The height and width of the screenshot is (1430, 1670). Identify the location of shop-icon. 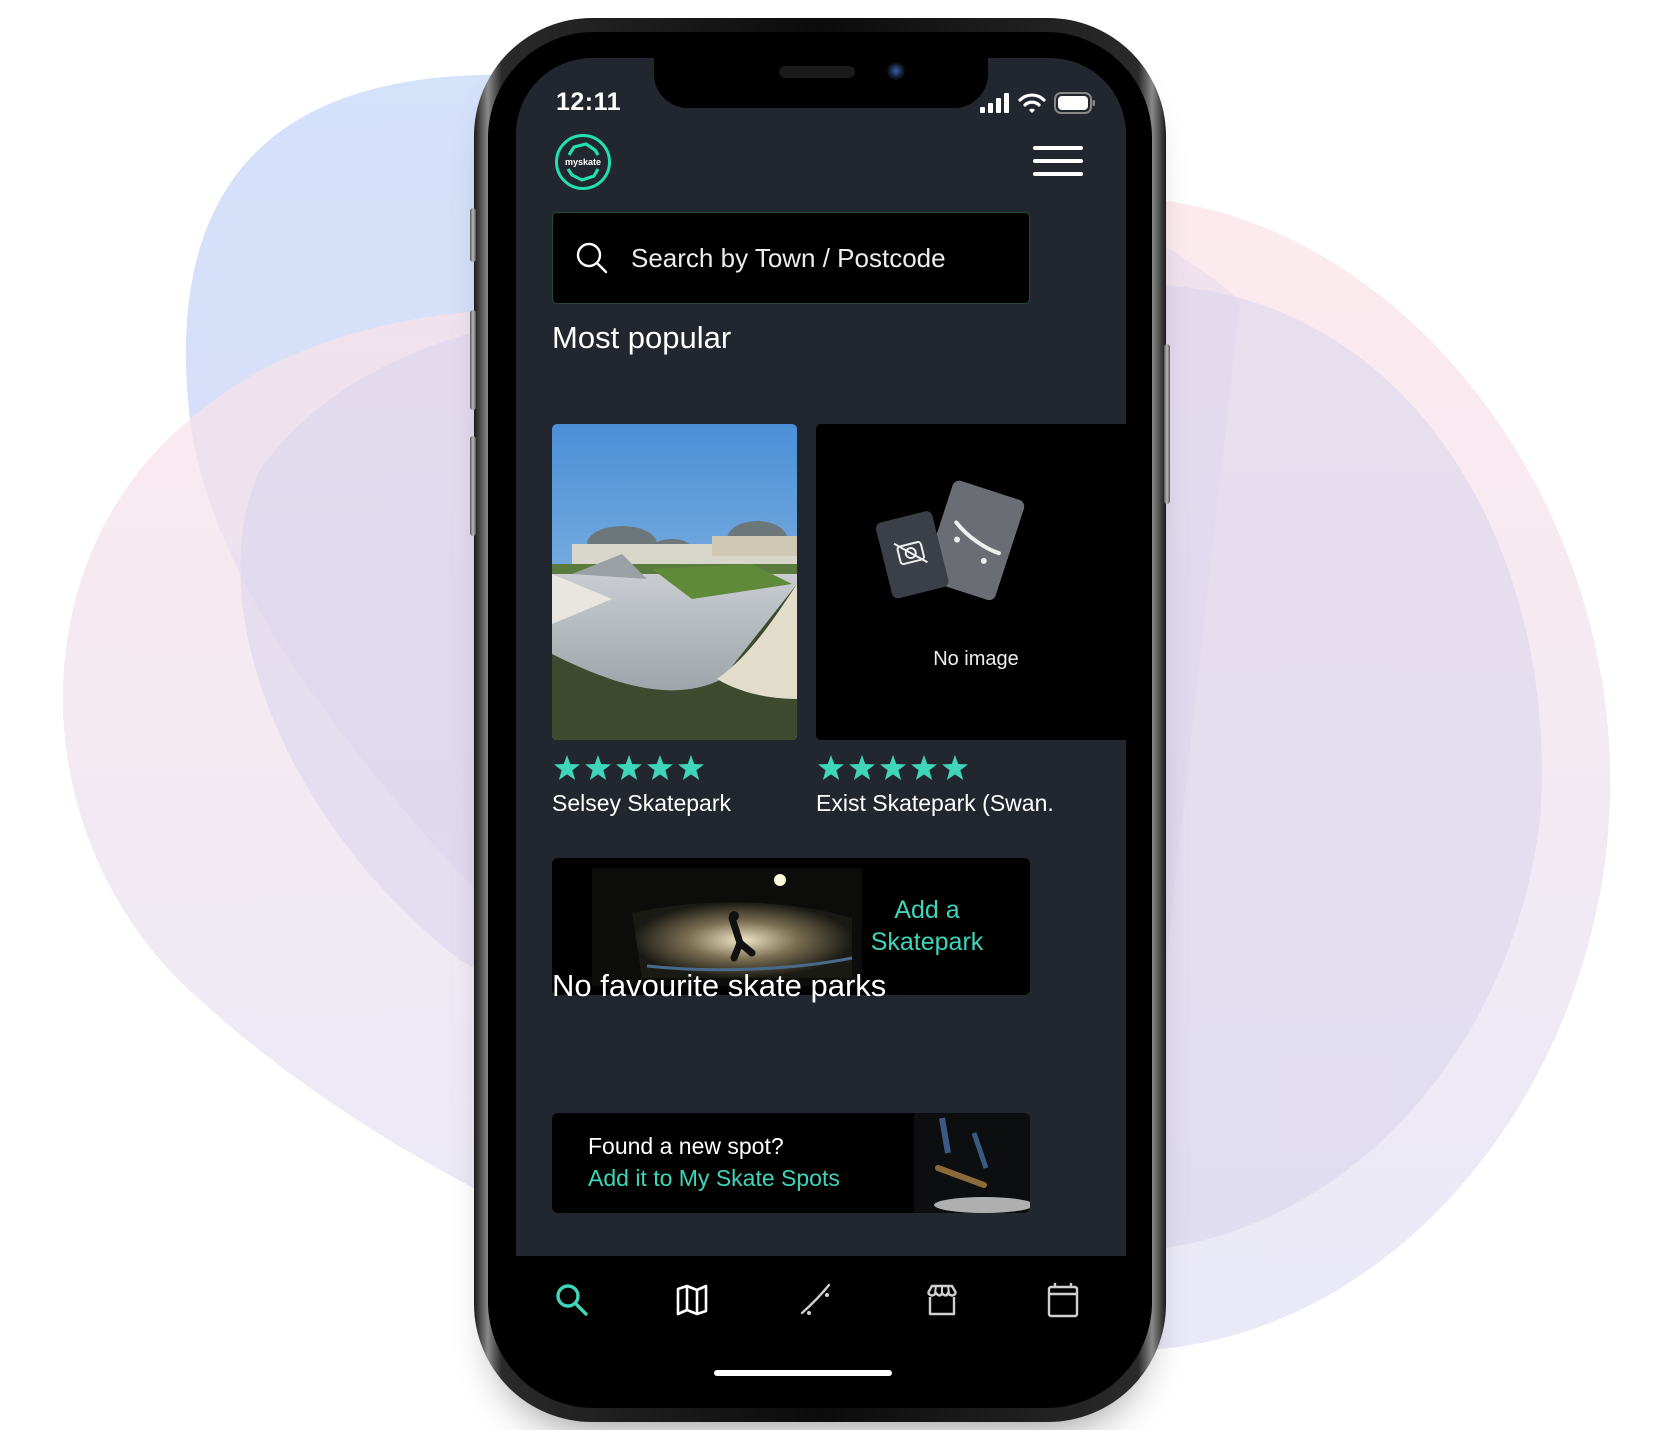
(942, 1300).